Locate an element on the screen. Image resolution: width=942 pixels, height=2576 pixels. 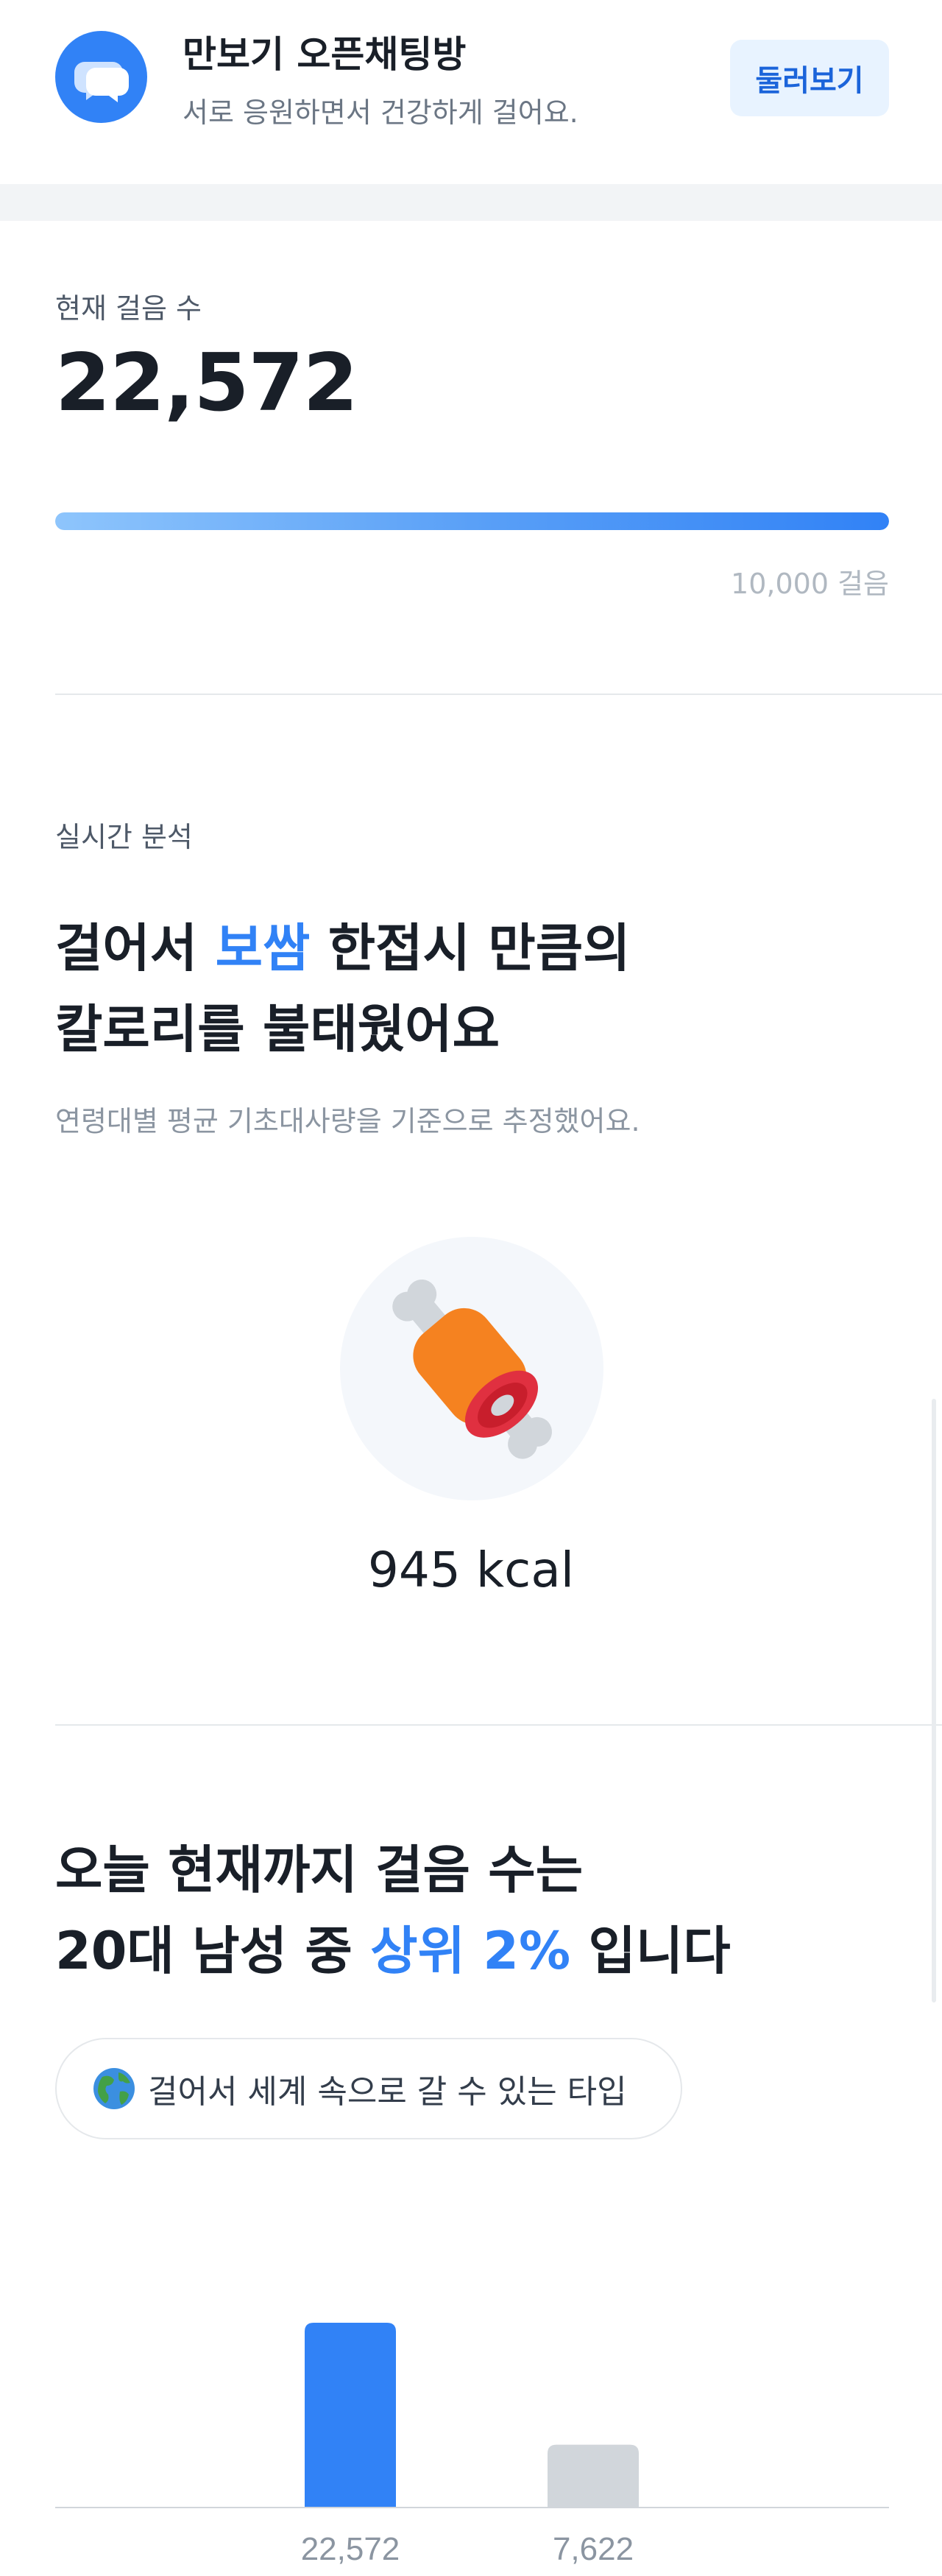
open-chat-banner: 만보기 오픈채팅방 서로 응원하면서 건강하게 걸어요. 둘러보기 is located at coordinates (471, 92).